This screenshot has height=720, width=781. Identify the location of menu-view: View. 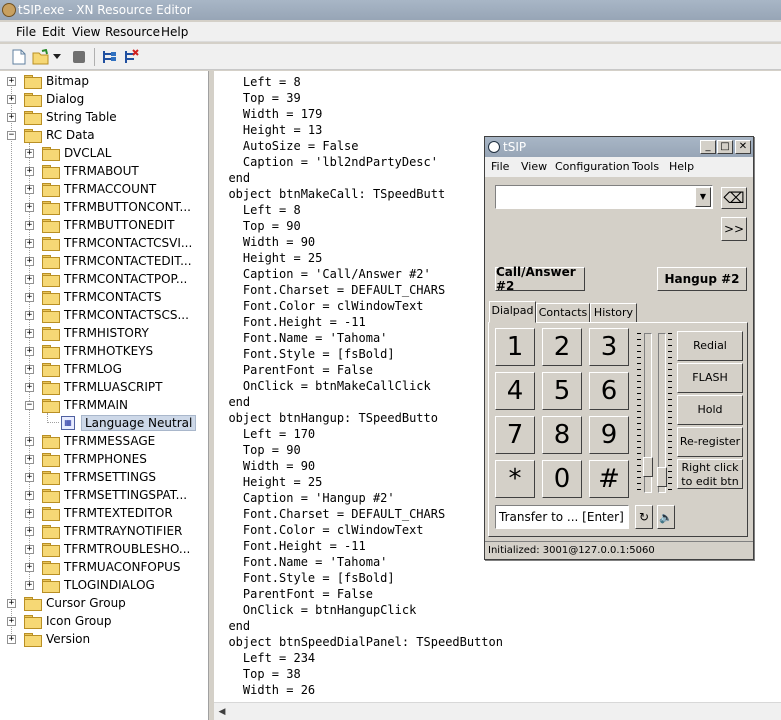
(86, 32).